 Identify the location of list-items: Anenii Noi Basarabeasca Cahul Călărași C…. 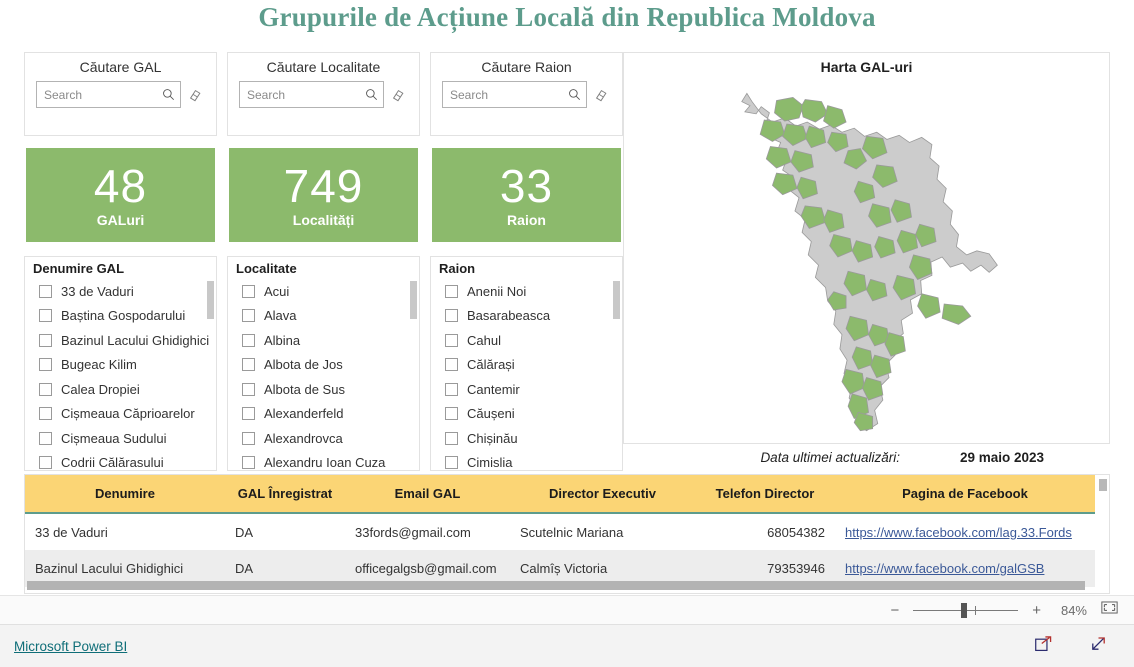
(528, 374).